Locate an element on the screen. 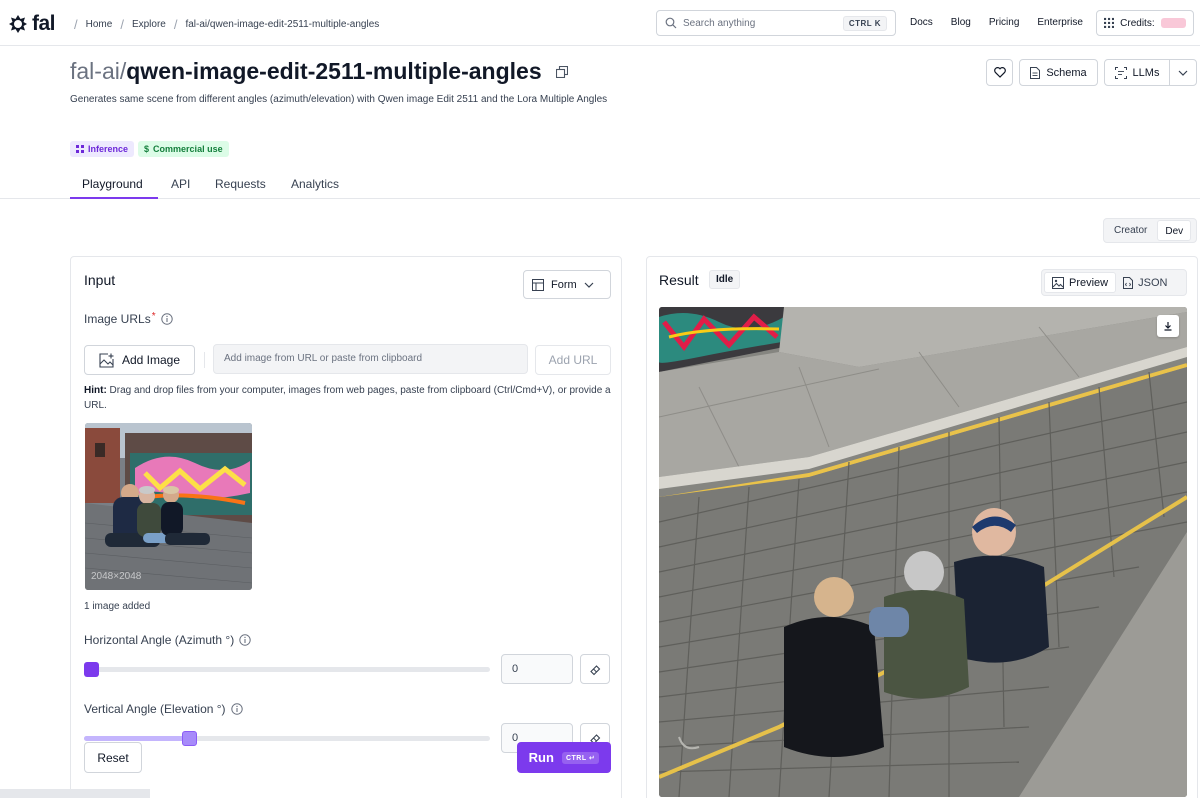  brand-name: fal is located at coordinates (44, 23).